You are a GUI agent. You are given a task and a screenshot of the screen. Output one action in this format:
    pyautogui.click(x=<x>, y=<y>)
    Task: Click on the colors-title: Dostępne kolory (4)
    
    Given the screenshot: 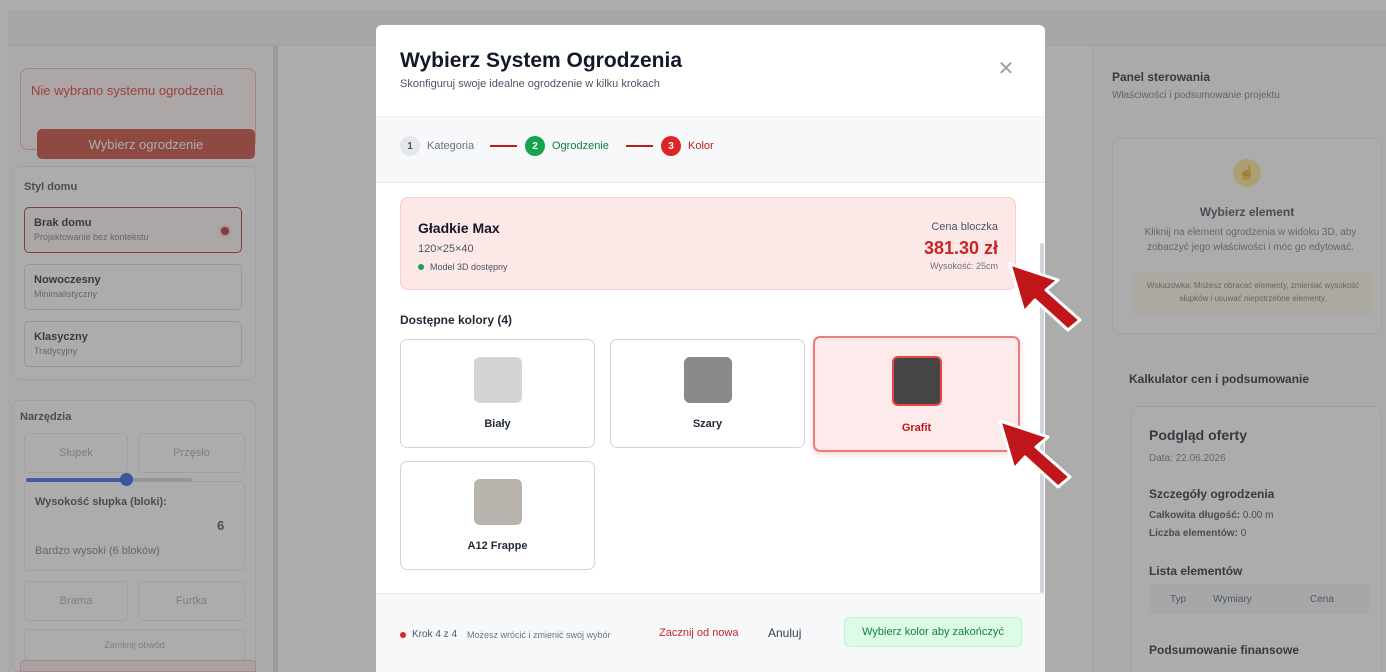 What is the action you would take?
    pyautogui.click(x=456, y=320)
    